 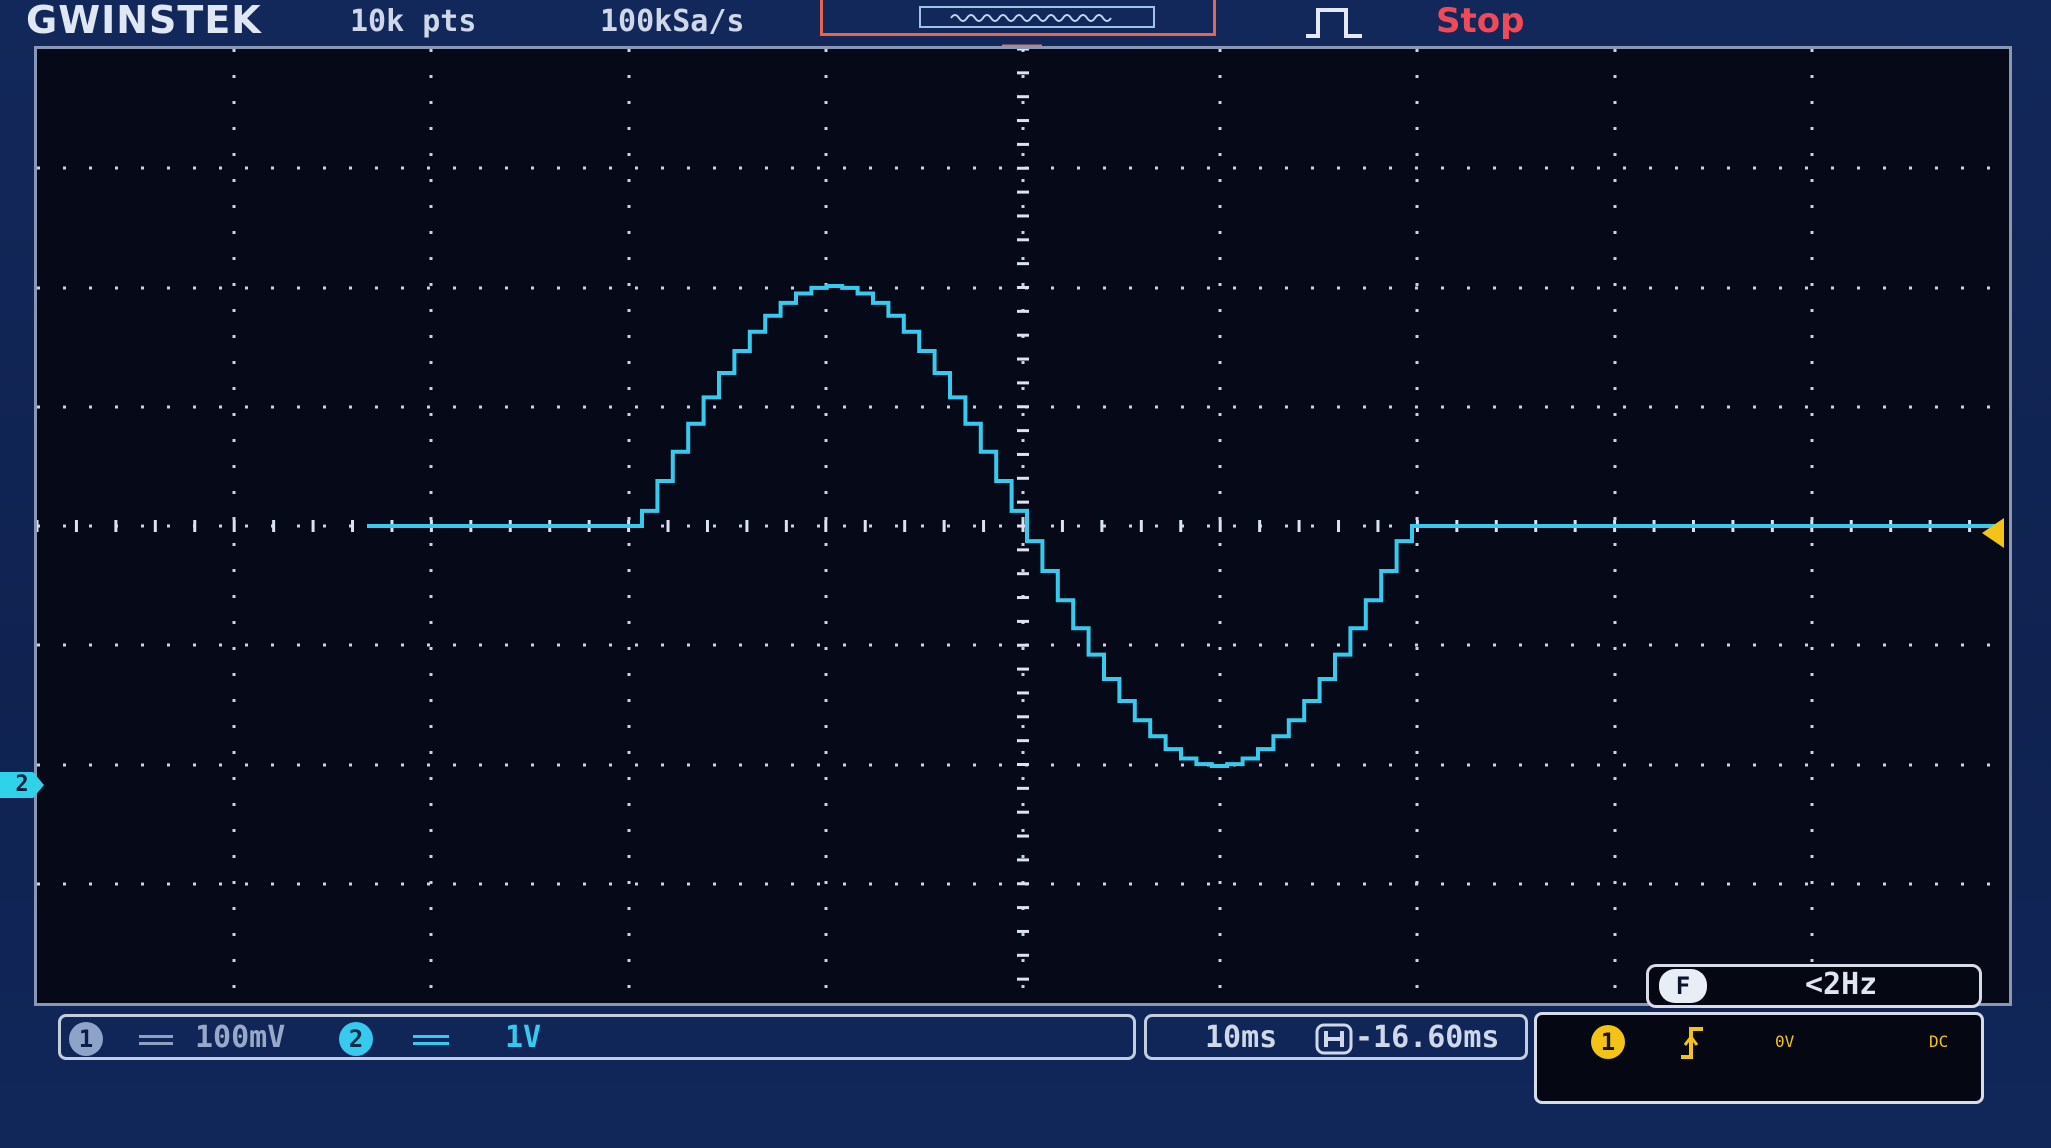 I want to click on ch1-indicator: 1, so click(x=86, y=1038).